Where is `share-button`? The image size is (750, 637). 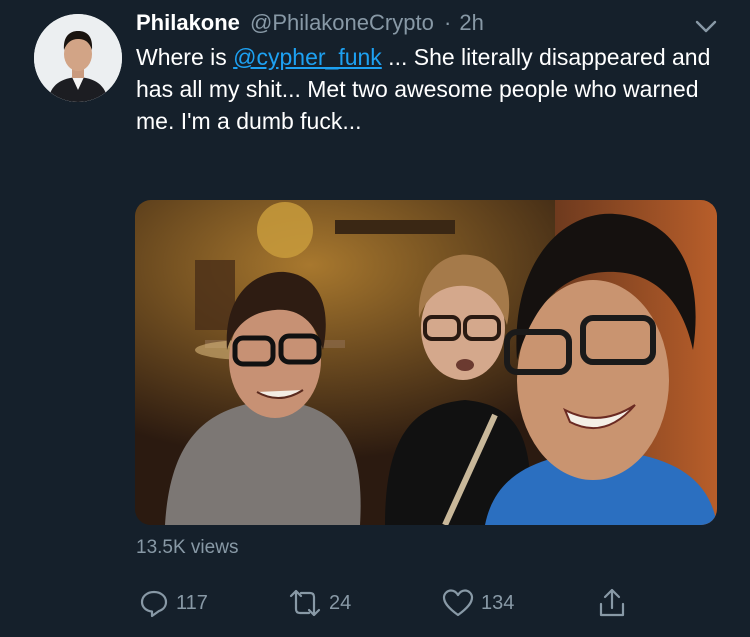
share-button is located at coordinates (615, 603).